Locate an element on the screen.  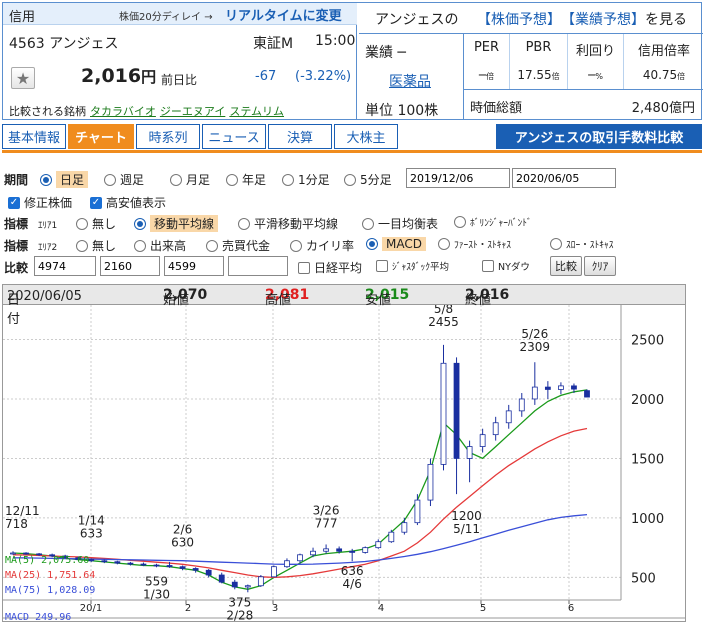
industry-info: 業績 ─ 医薬品 単位 100株 is located at coordinates (411, 76).